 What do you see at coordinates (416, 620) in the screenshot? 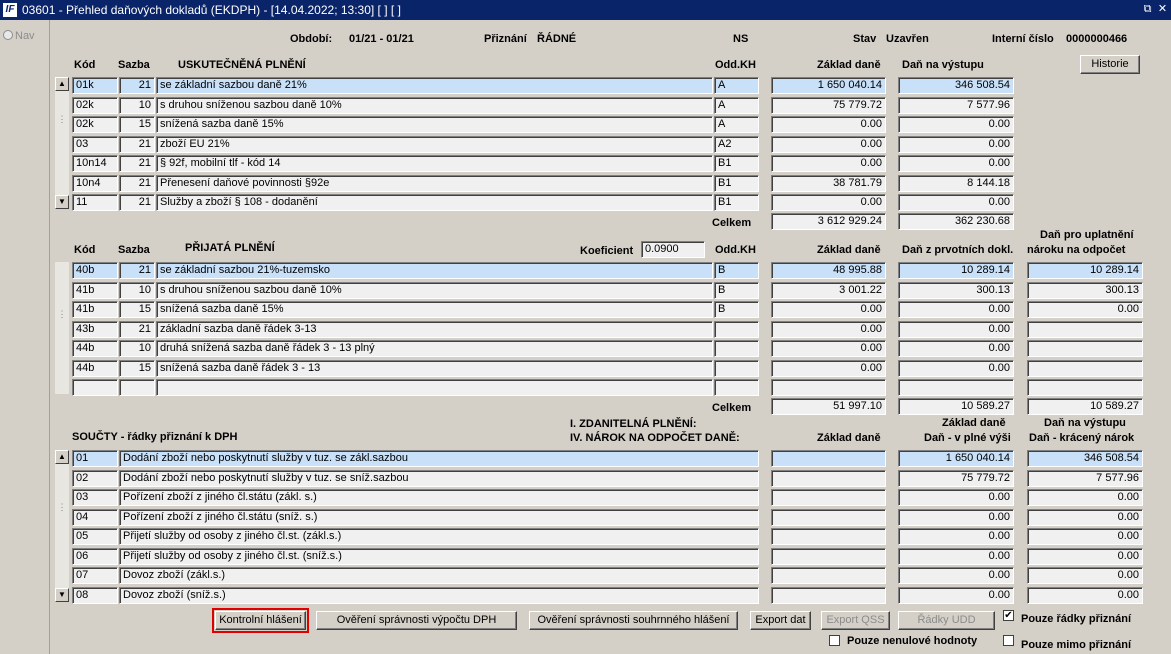
I see `overeni-dph-button: Ověření správnosti výpočtu DPH` at bounding box center [416, 620].